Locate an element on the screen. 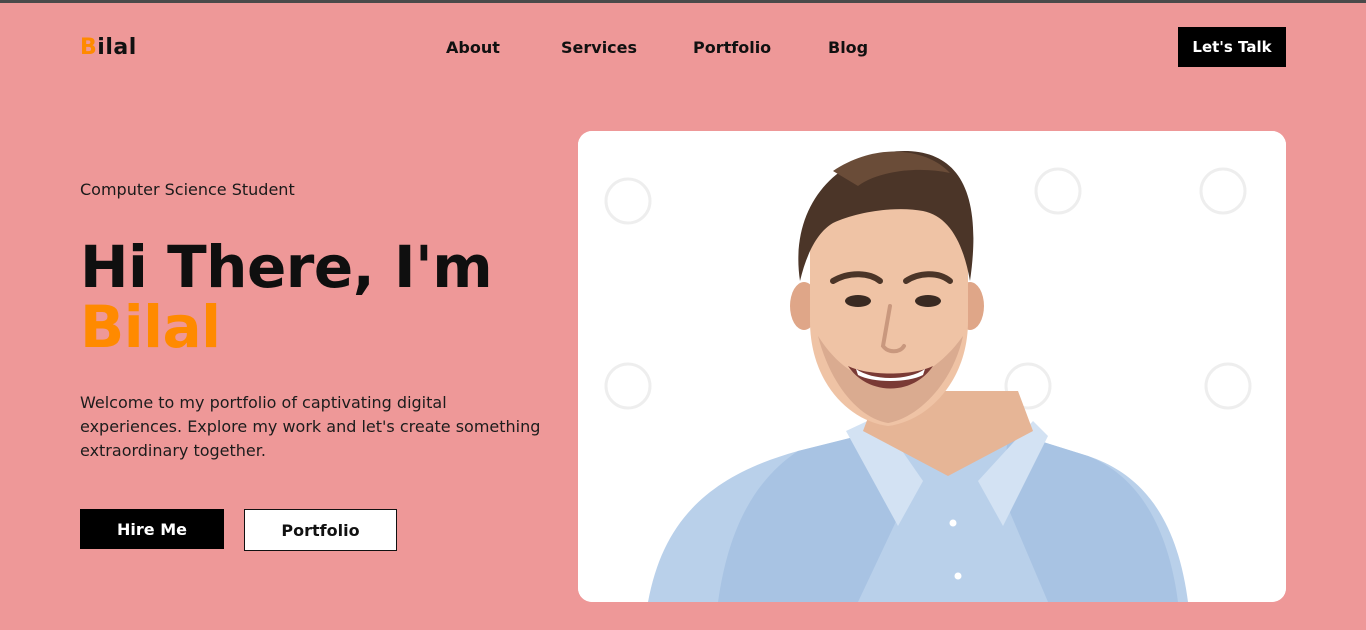 This screenshot has width=1366, height=630. headline-name: Bilal is located at coordinates (150, 327).